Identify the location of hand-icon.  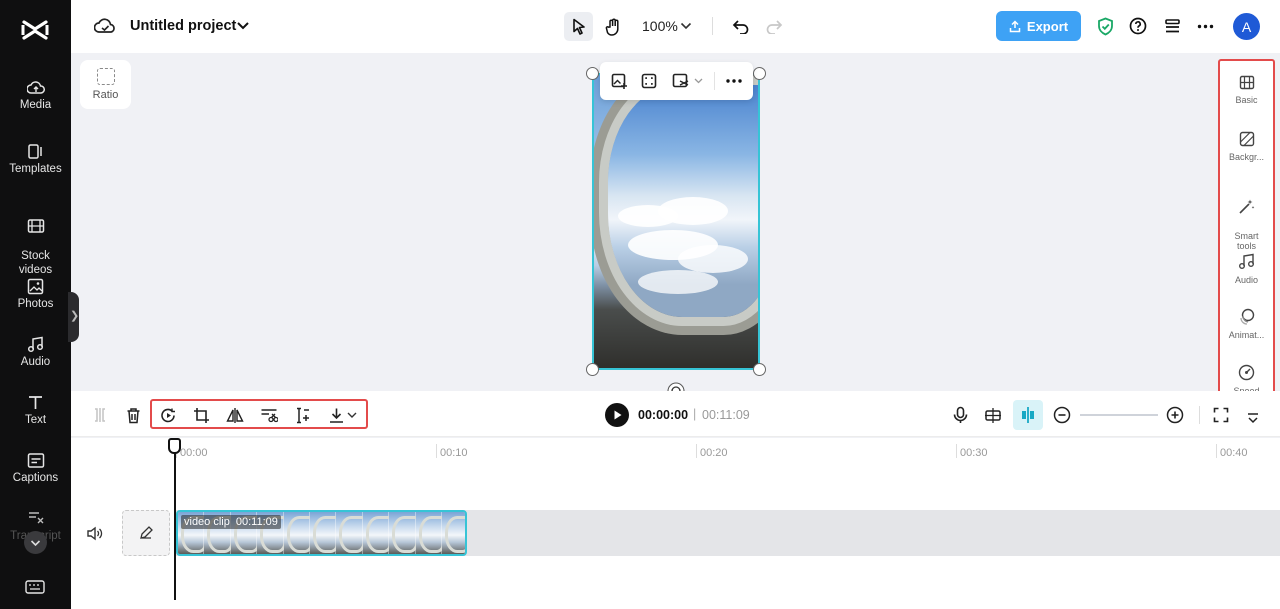
(612, 27).